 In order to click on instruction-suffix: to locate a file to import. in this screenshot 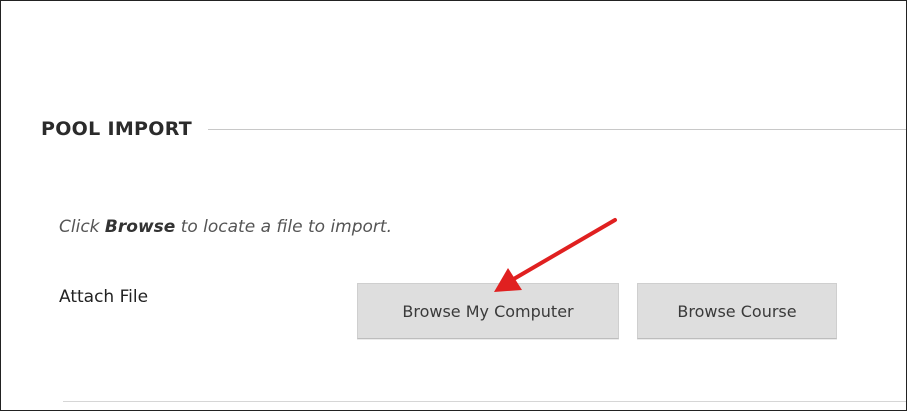, I will do `click(283, 227)`.